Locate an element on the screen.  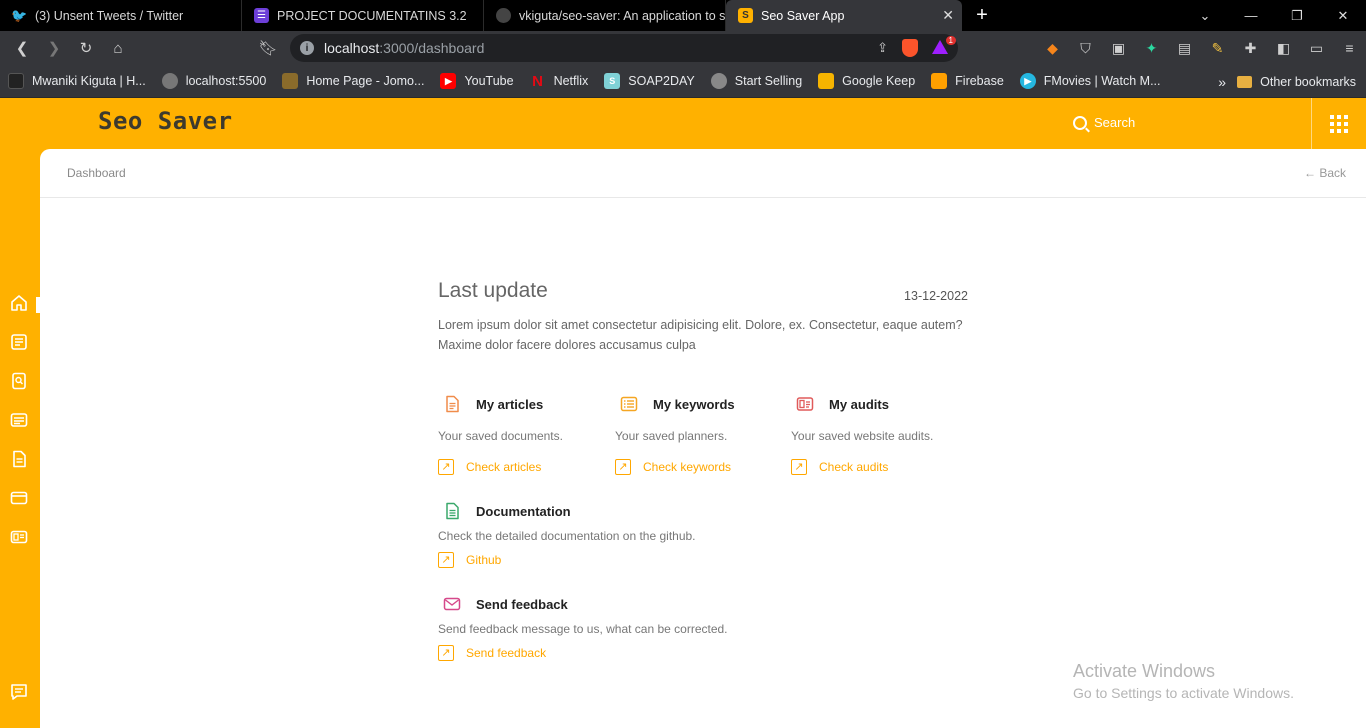
minimize-button: — is located at coordinates (1251, 15).